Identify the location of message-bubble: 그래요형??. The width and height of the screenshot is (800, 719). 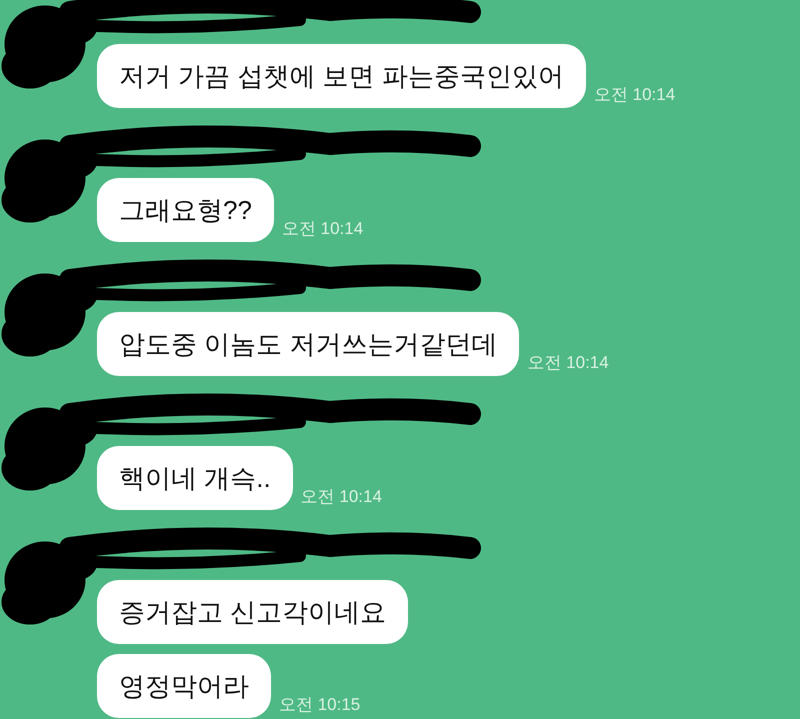
(185, 210).